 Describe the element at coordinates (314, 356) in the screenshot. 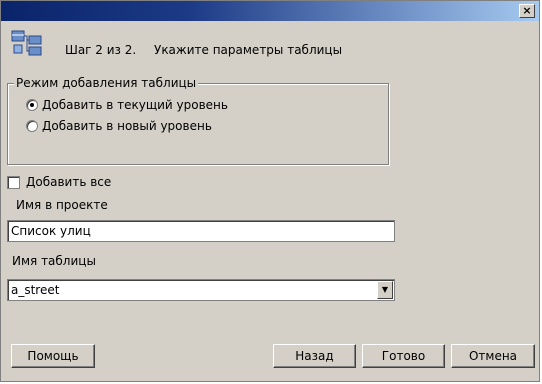

I see `back-button: Назад` at that location.